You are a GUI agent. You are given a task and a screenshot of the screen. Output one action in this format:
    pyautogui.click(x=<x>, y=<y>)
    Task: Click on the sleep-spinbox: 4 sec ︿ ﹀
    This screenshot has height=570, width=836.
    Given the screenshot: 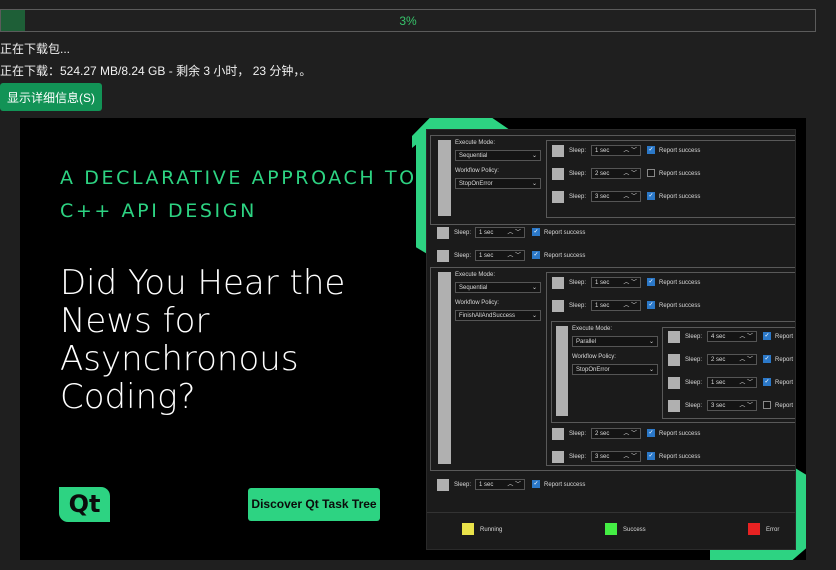 What is the action you would take?
    pyautogui.click(x=732, y=336)
    